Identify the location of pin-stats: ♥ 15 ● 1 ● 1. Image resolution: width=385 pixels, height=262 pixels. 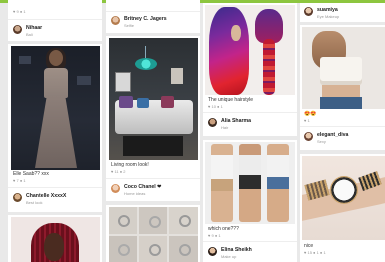
(315, 252).